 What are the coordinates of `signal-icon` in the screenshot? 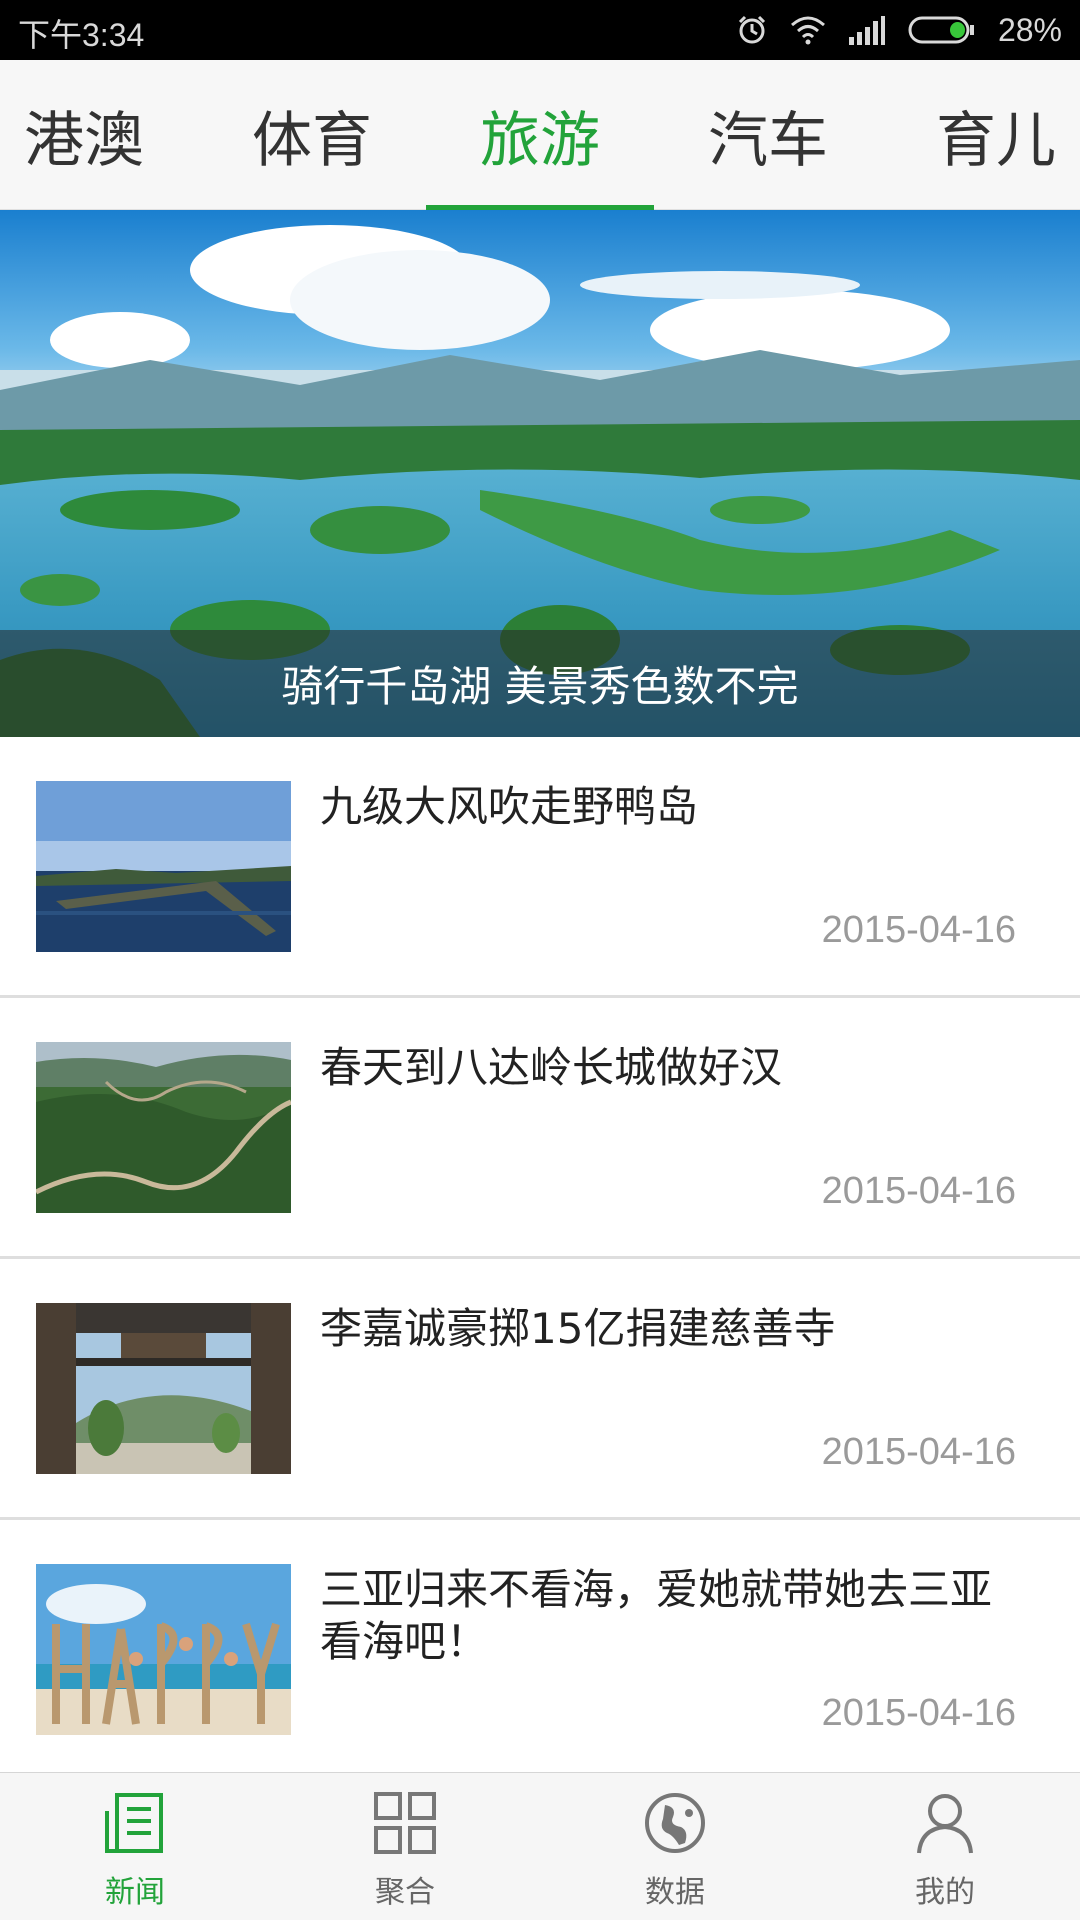 It's located at (867, 30).